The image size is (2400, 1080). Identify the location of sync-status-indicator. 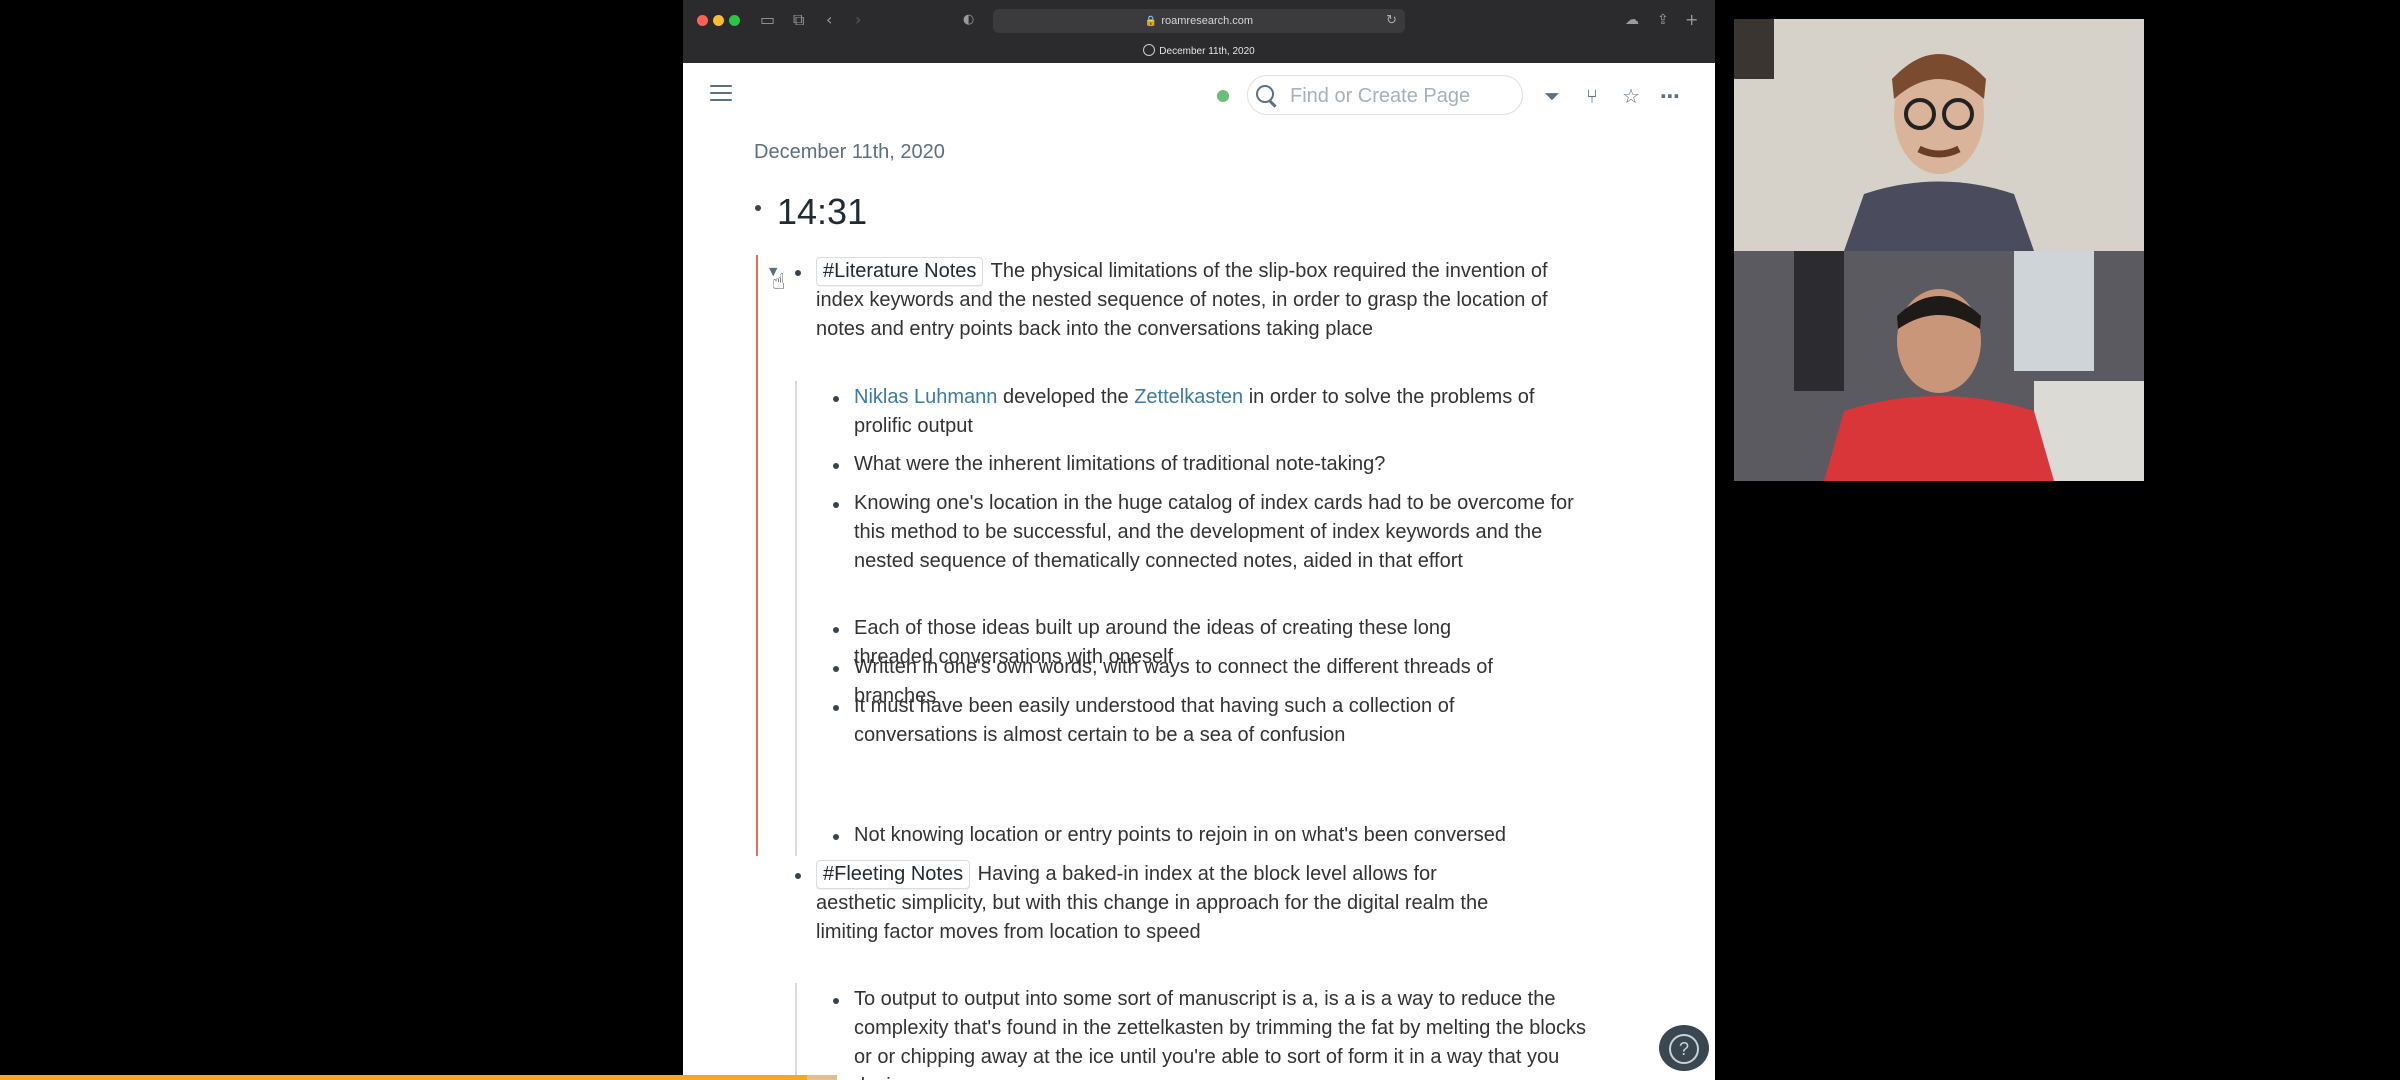
(1223, 96).